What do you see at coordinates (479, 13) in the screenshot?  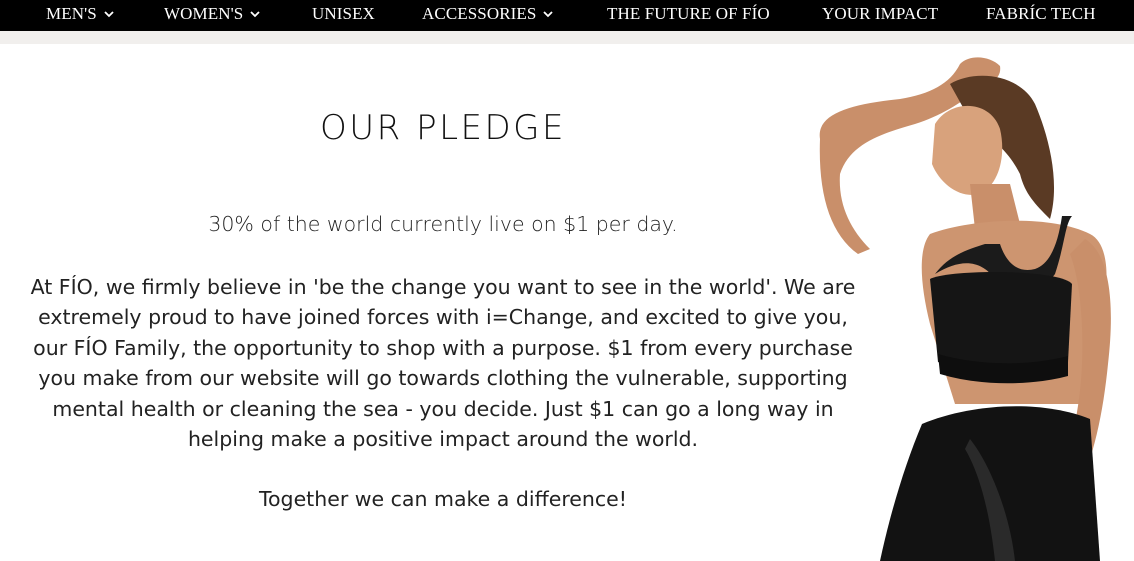 I see `nav-item-label: ACCESSORIES` at bounding box center [479, 13].